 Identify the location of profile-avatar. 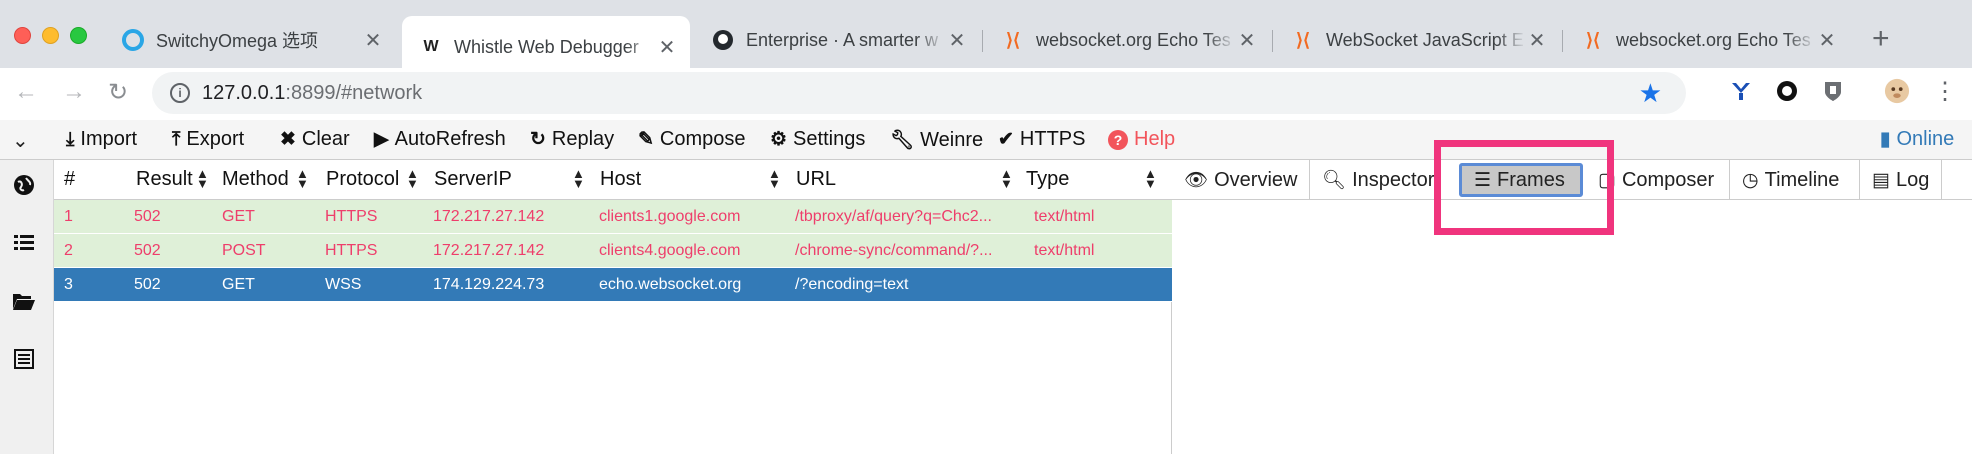
(1897, 91).